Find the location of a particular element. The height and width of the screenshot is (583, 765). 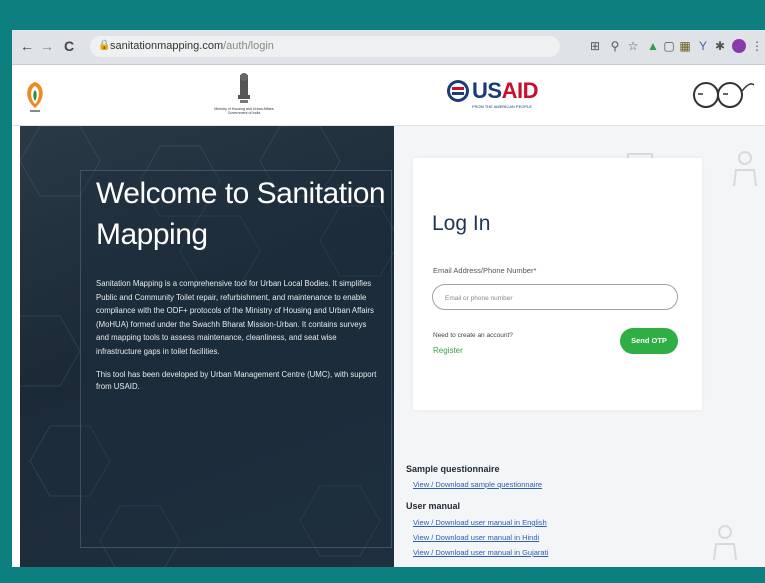

usaid-aid: AID is located at coordinates (520, 90).